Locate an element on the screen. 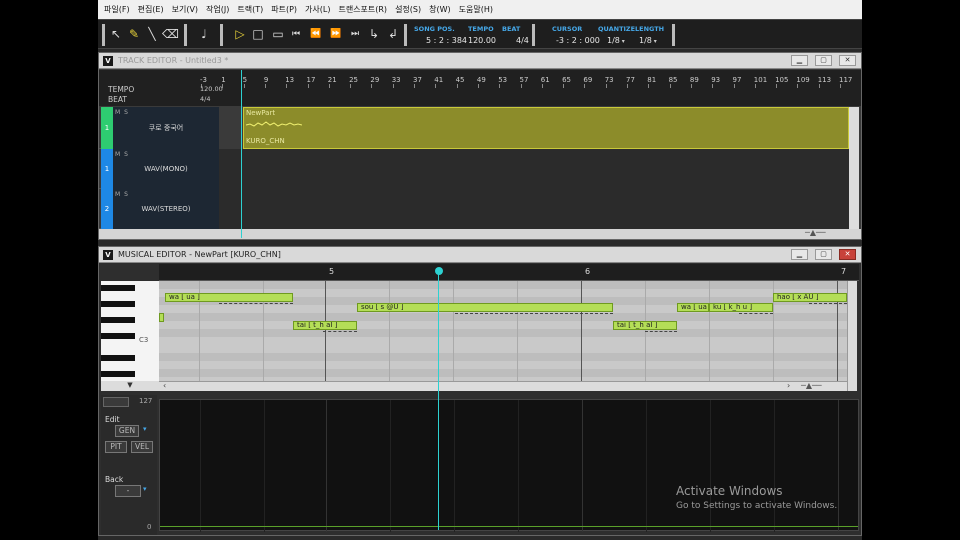 The height and width of the screenshot is (540, 960). note-block: hao [ x AU ] is located at coordinates (810, 297).